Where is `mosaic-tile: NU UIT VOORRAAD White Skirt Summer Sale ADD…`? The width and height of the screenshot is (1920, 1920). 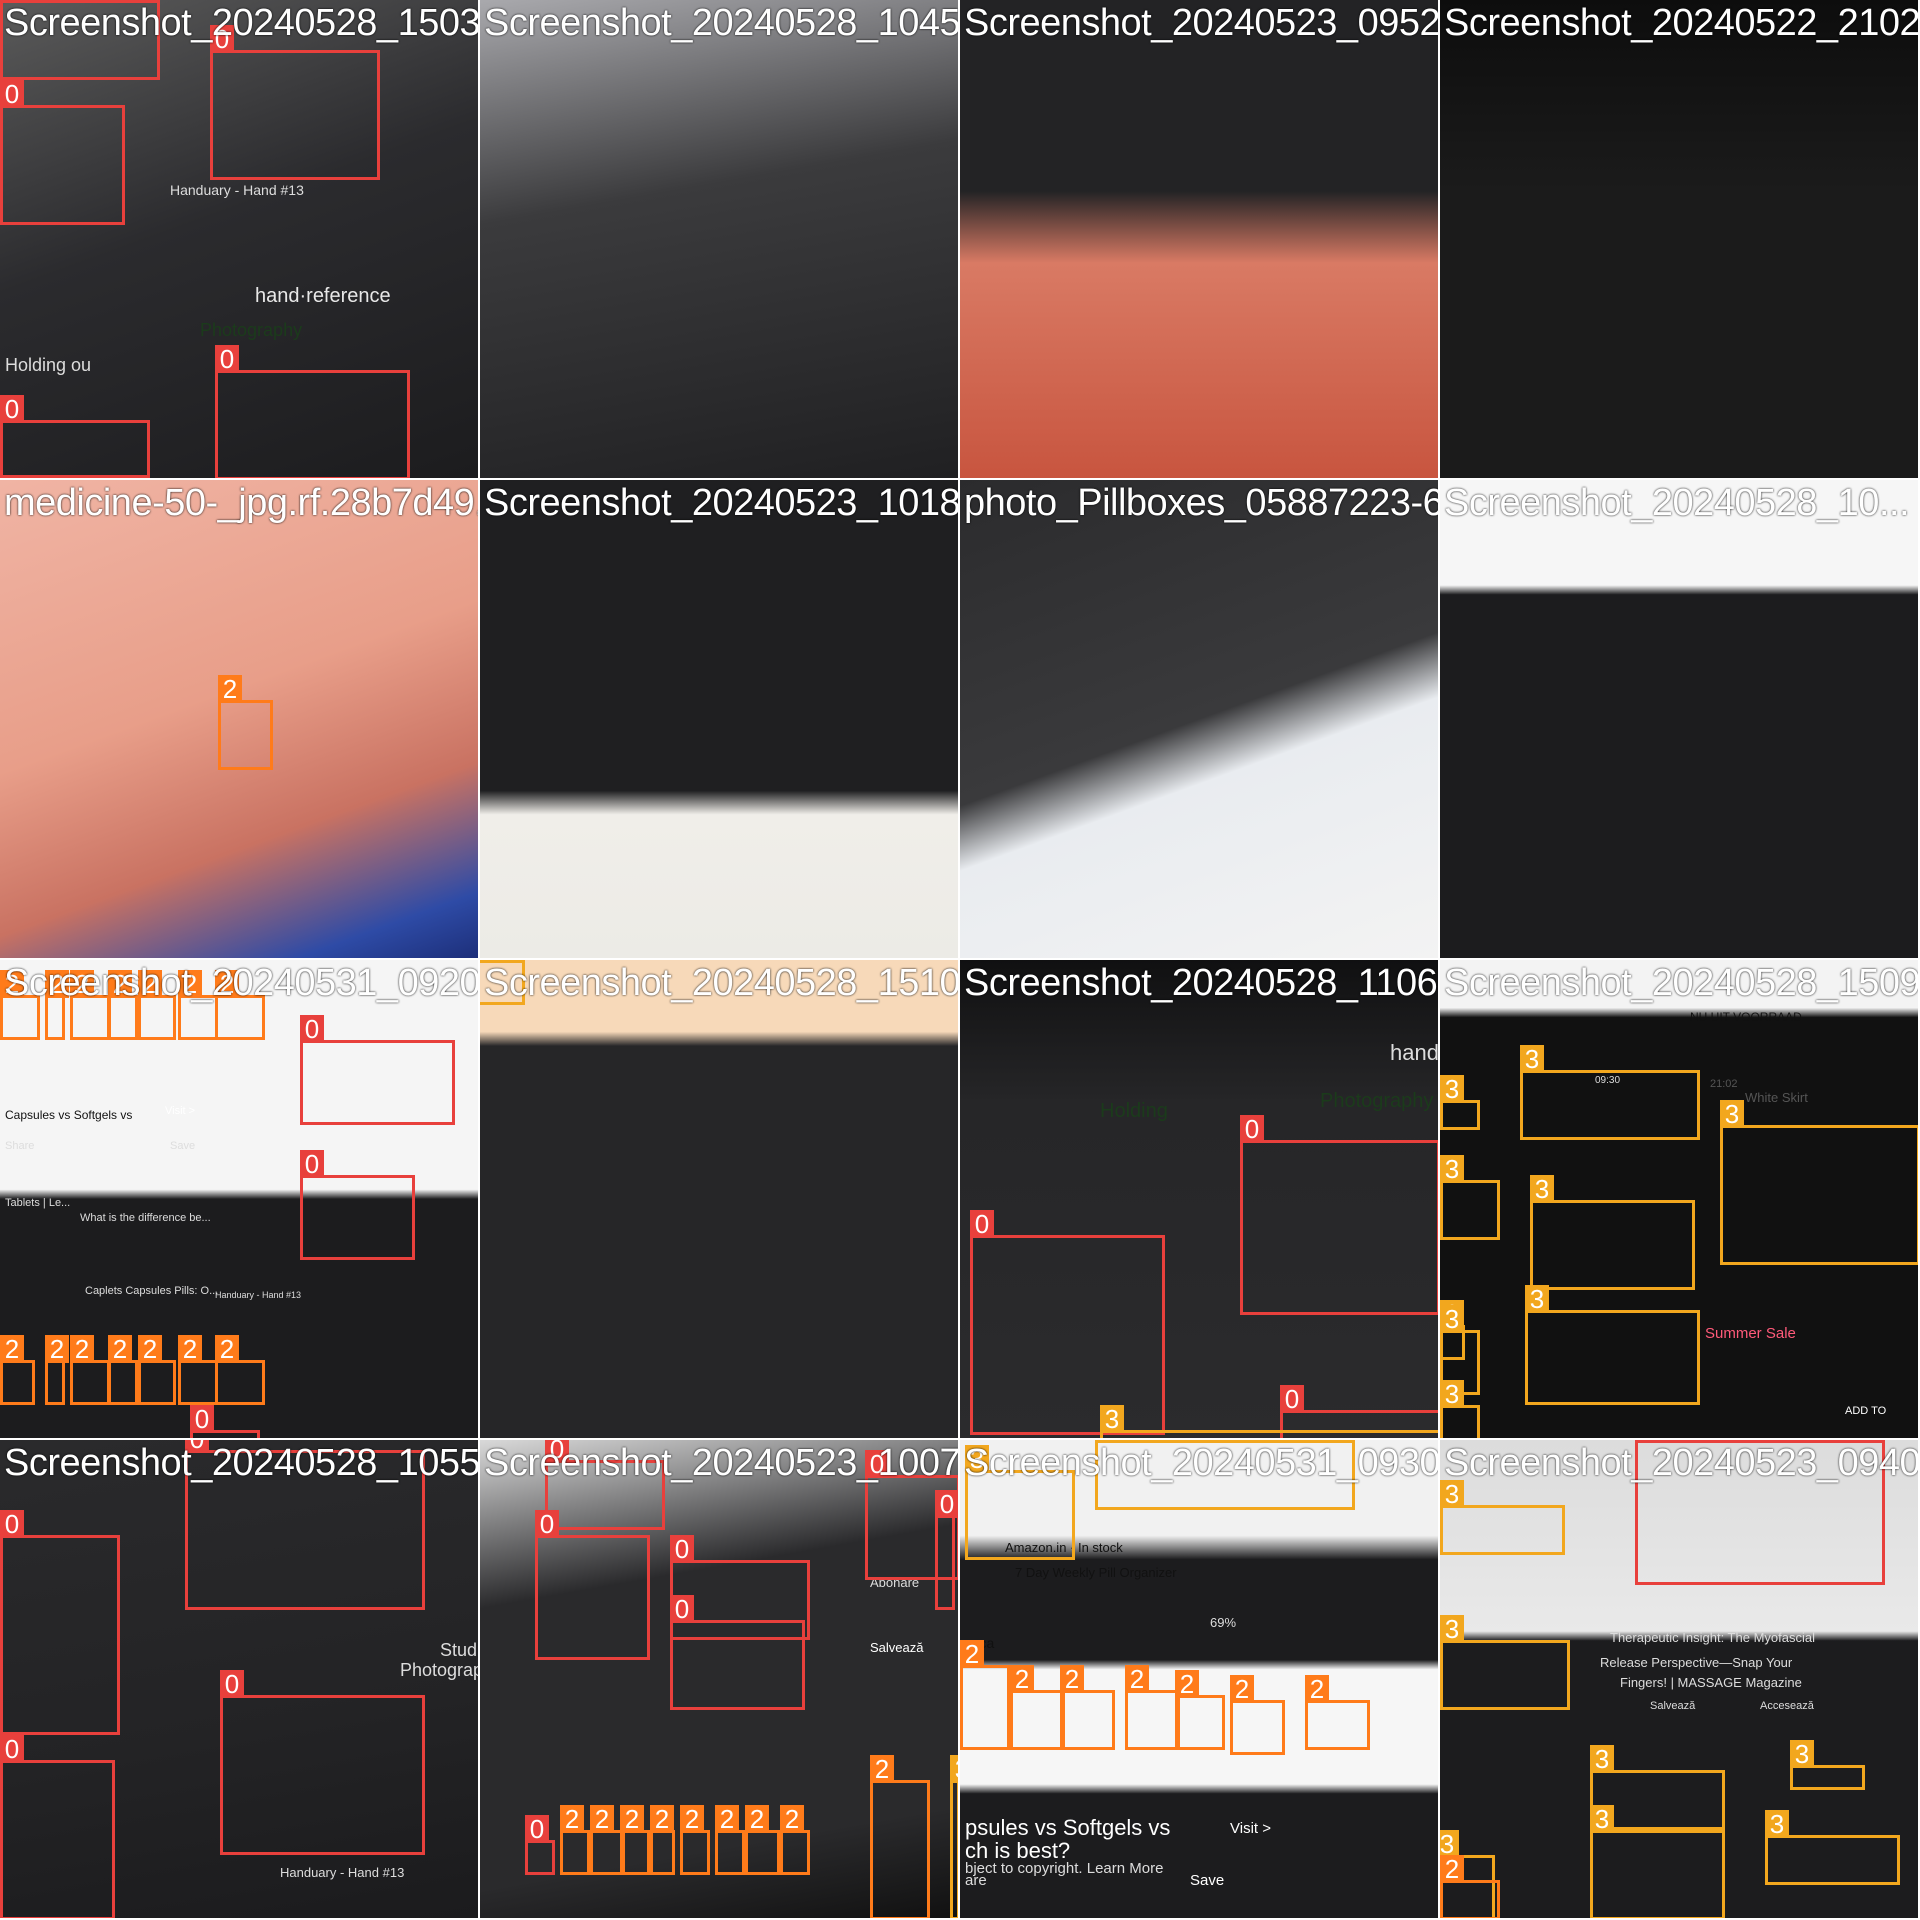
mosaic-tile: NU UIT VOORRAAD White Skirt Summer Sale ADD… is located at coordinates (1679, 1199).